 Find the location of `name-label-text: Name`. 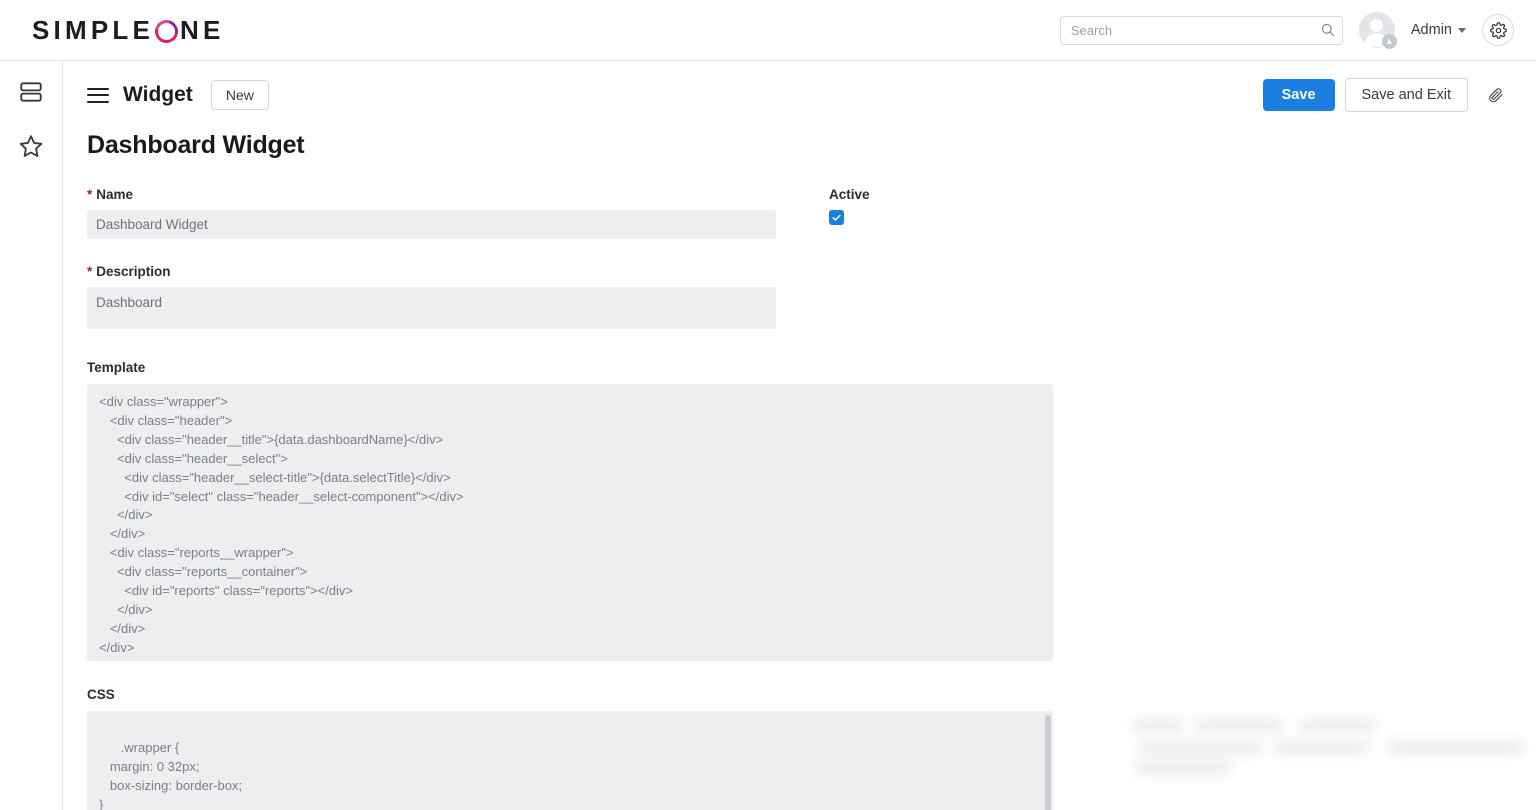

name-label-text: Name is located at coordinates (115, 194).